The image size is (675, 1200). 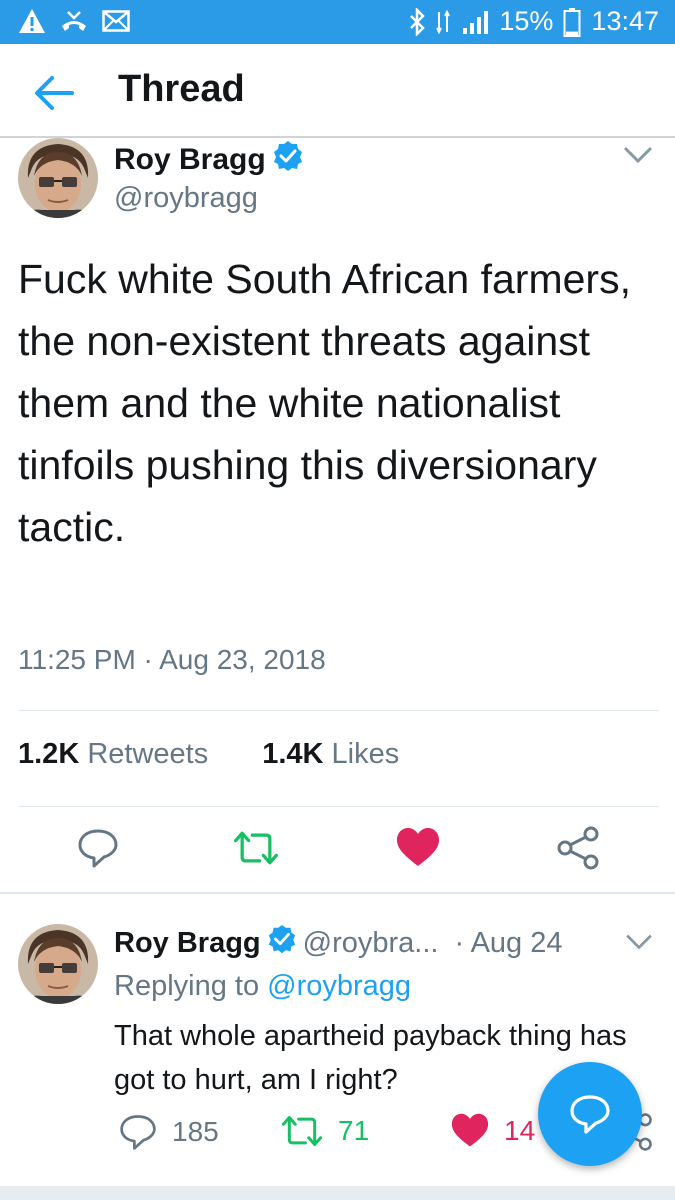 What do you see at coordinates (187, 986) in the screenshot?
I see `replying-prefix: Replying to` at bounding box center [187, 986].